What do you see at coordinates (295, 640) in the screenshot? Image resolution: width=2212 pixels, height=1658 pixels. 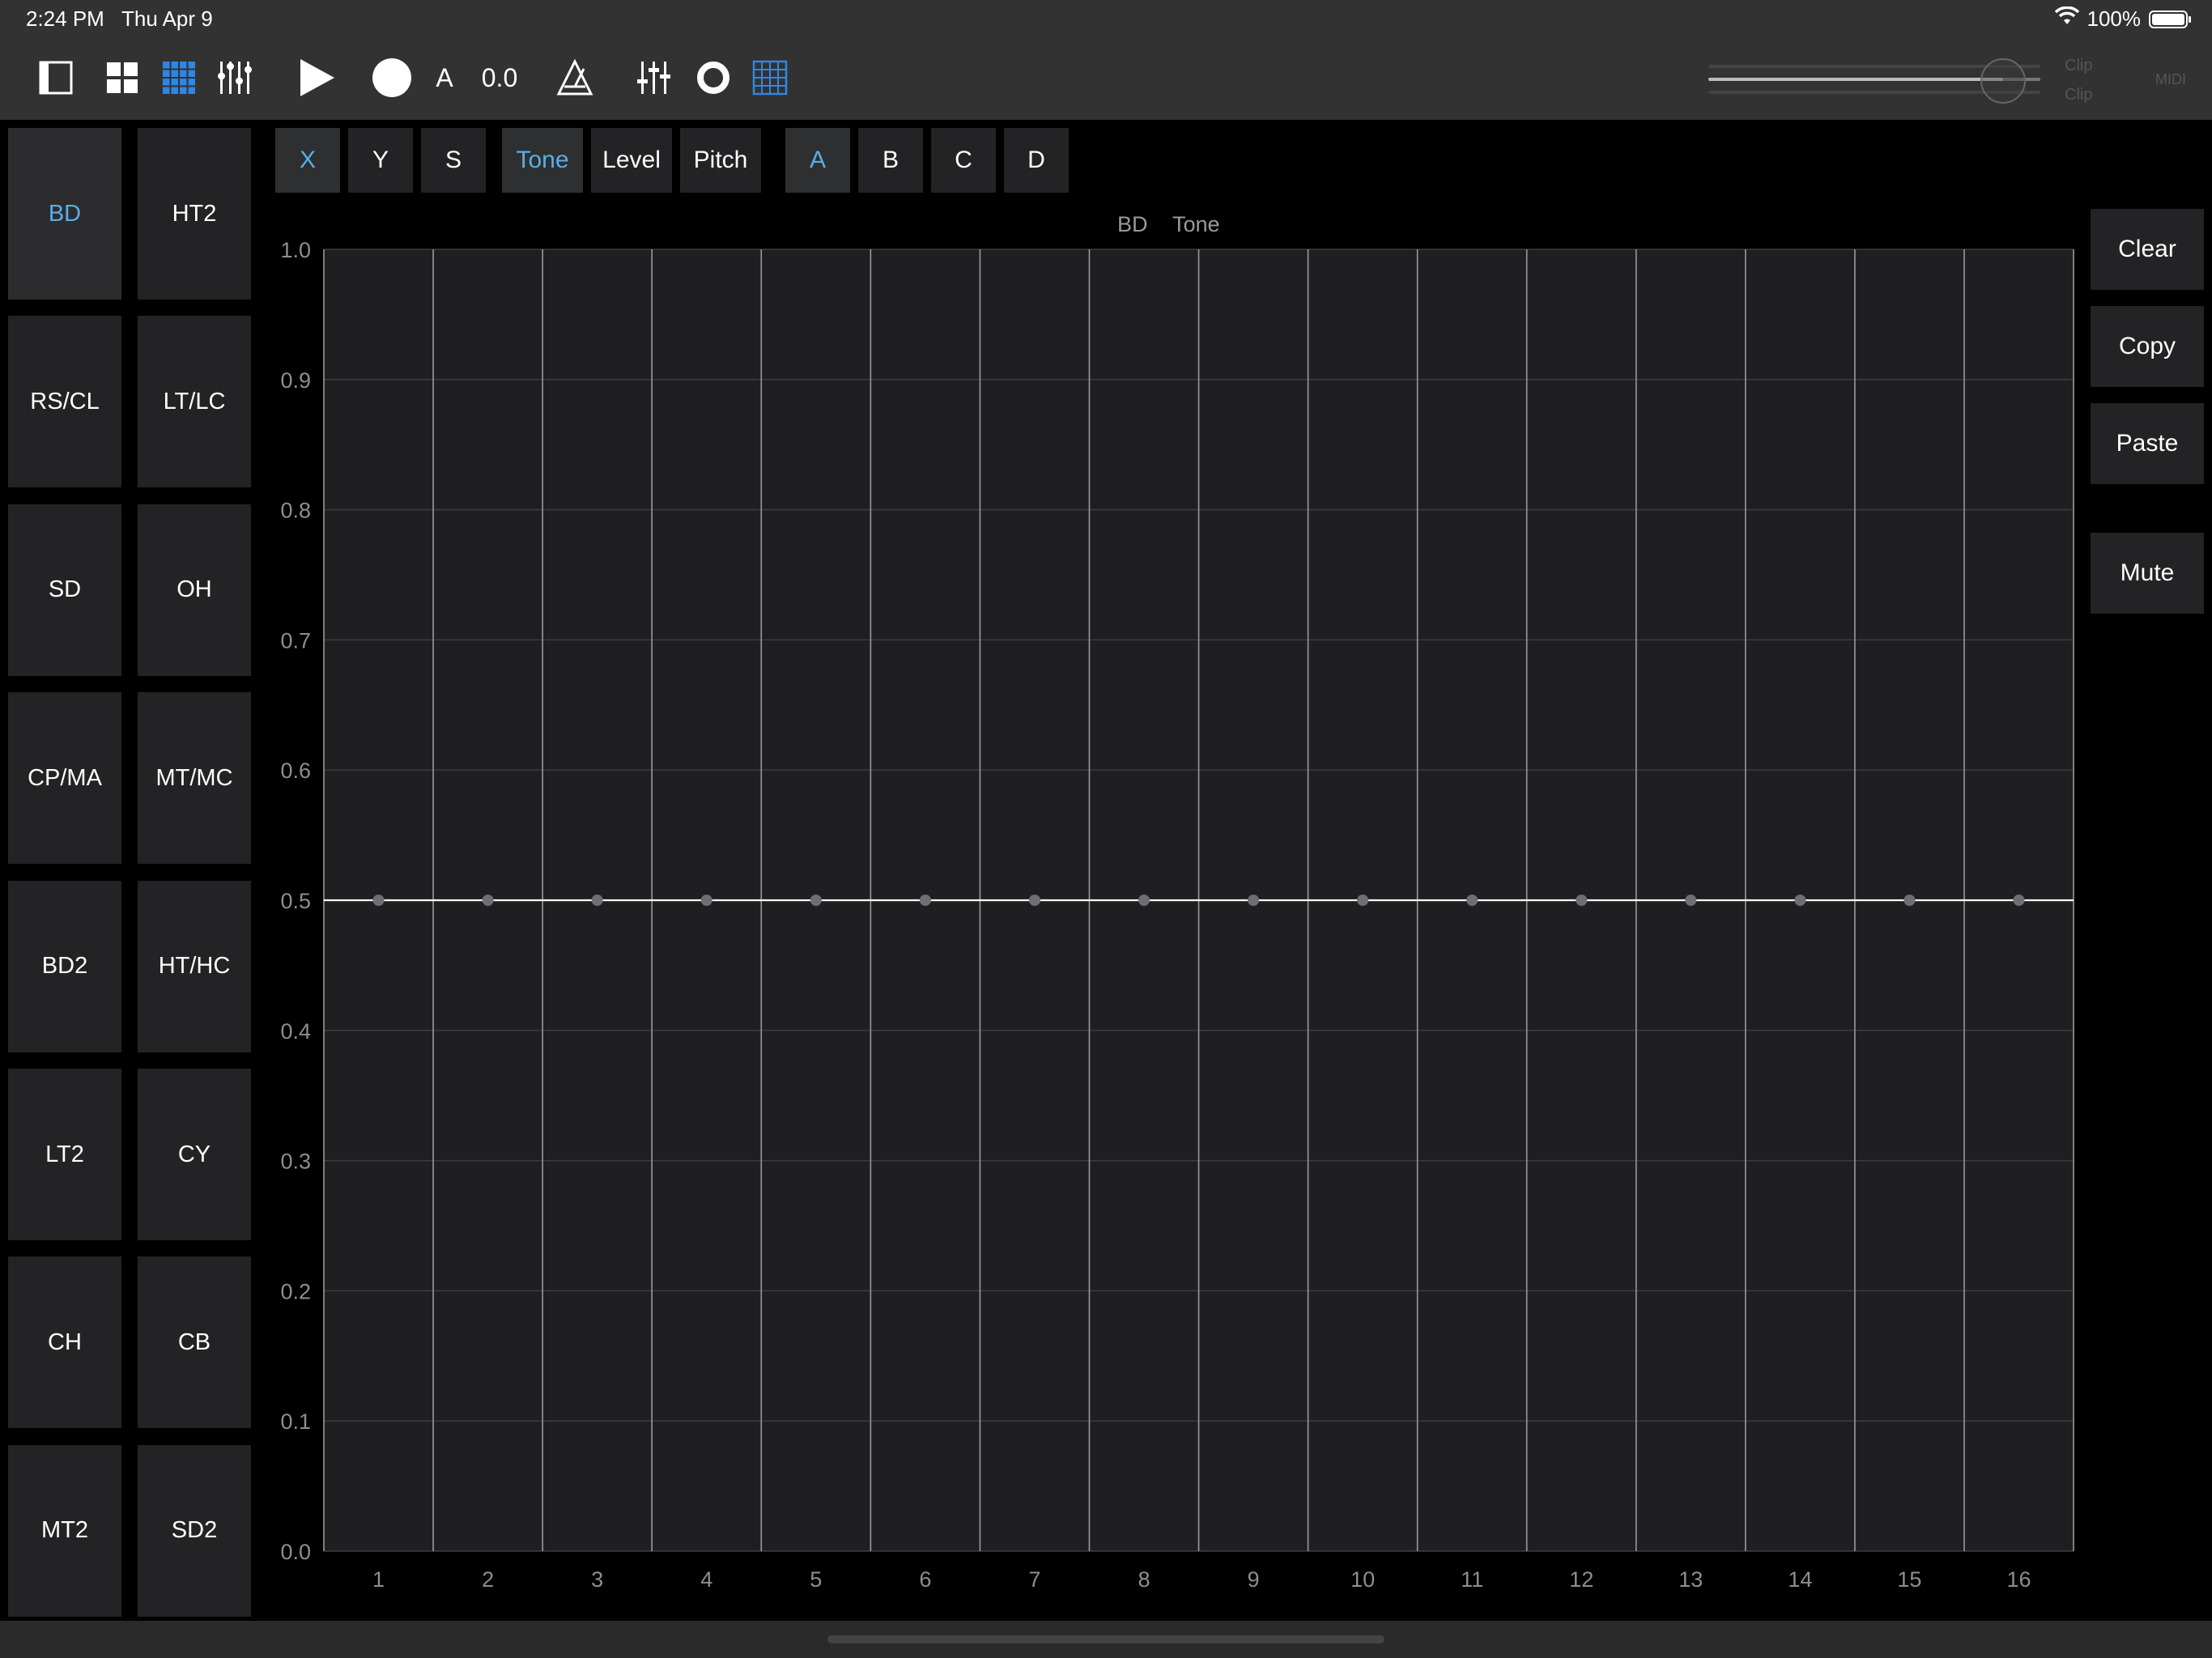 I see `y-tick-label: 0.7` at bounding box center [295, 640].